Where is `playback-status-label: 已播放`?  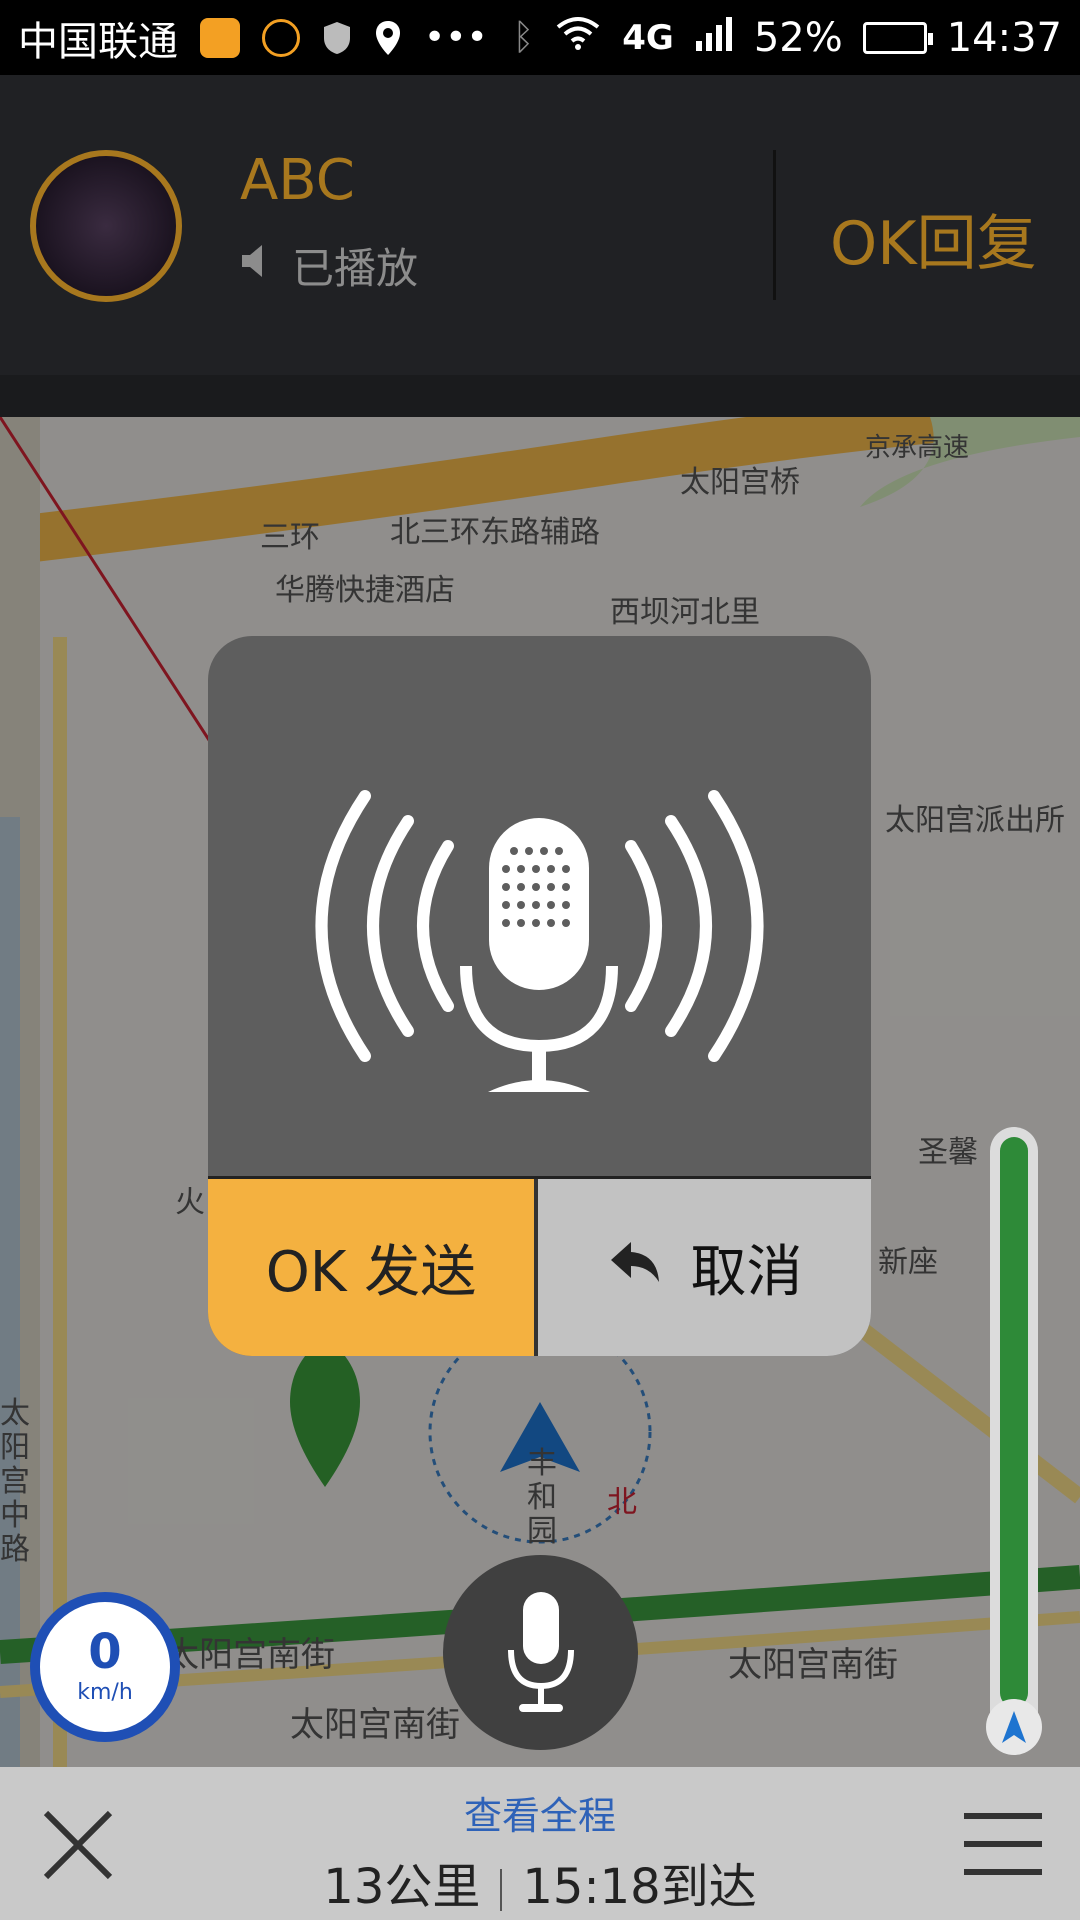 playback-status-label: 已播放 is located at coordinates (355, 268).